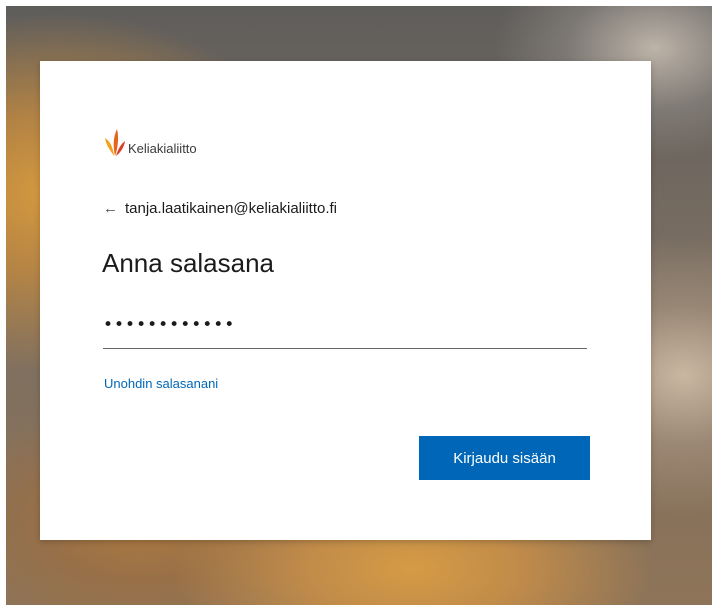 This screenshot has height=605, width=712. What do you see at coordinates (162, 148) in the screenshot?
I see `logo-text: Keliakialiitto` at bounding box center [162, 148].